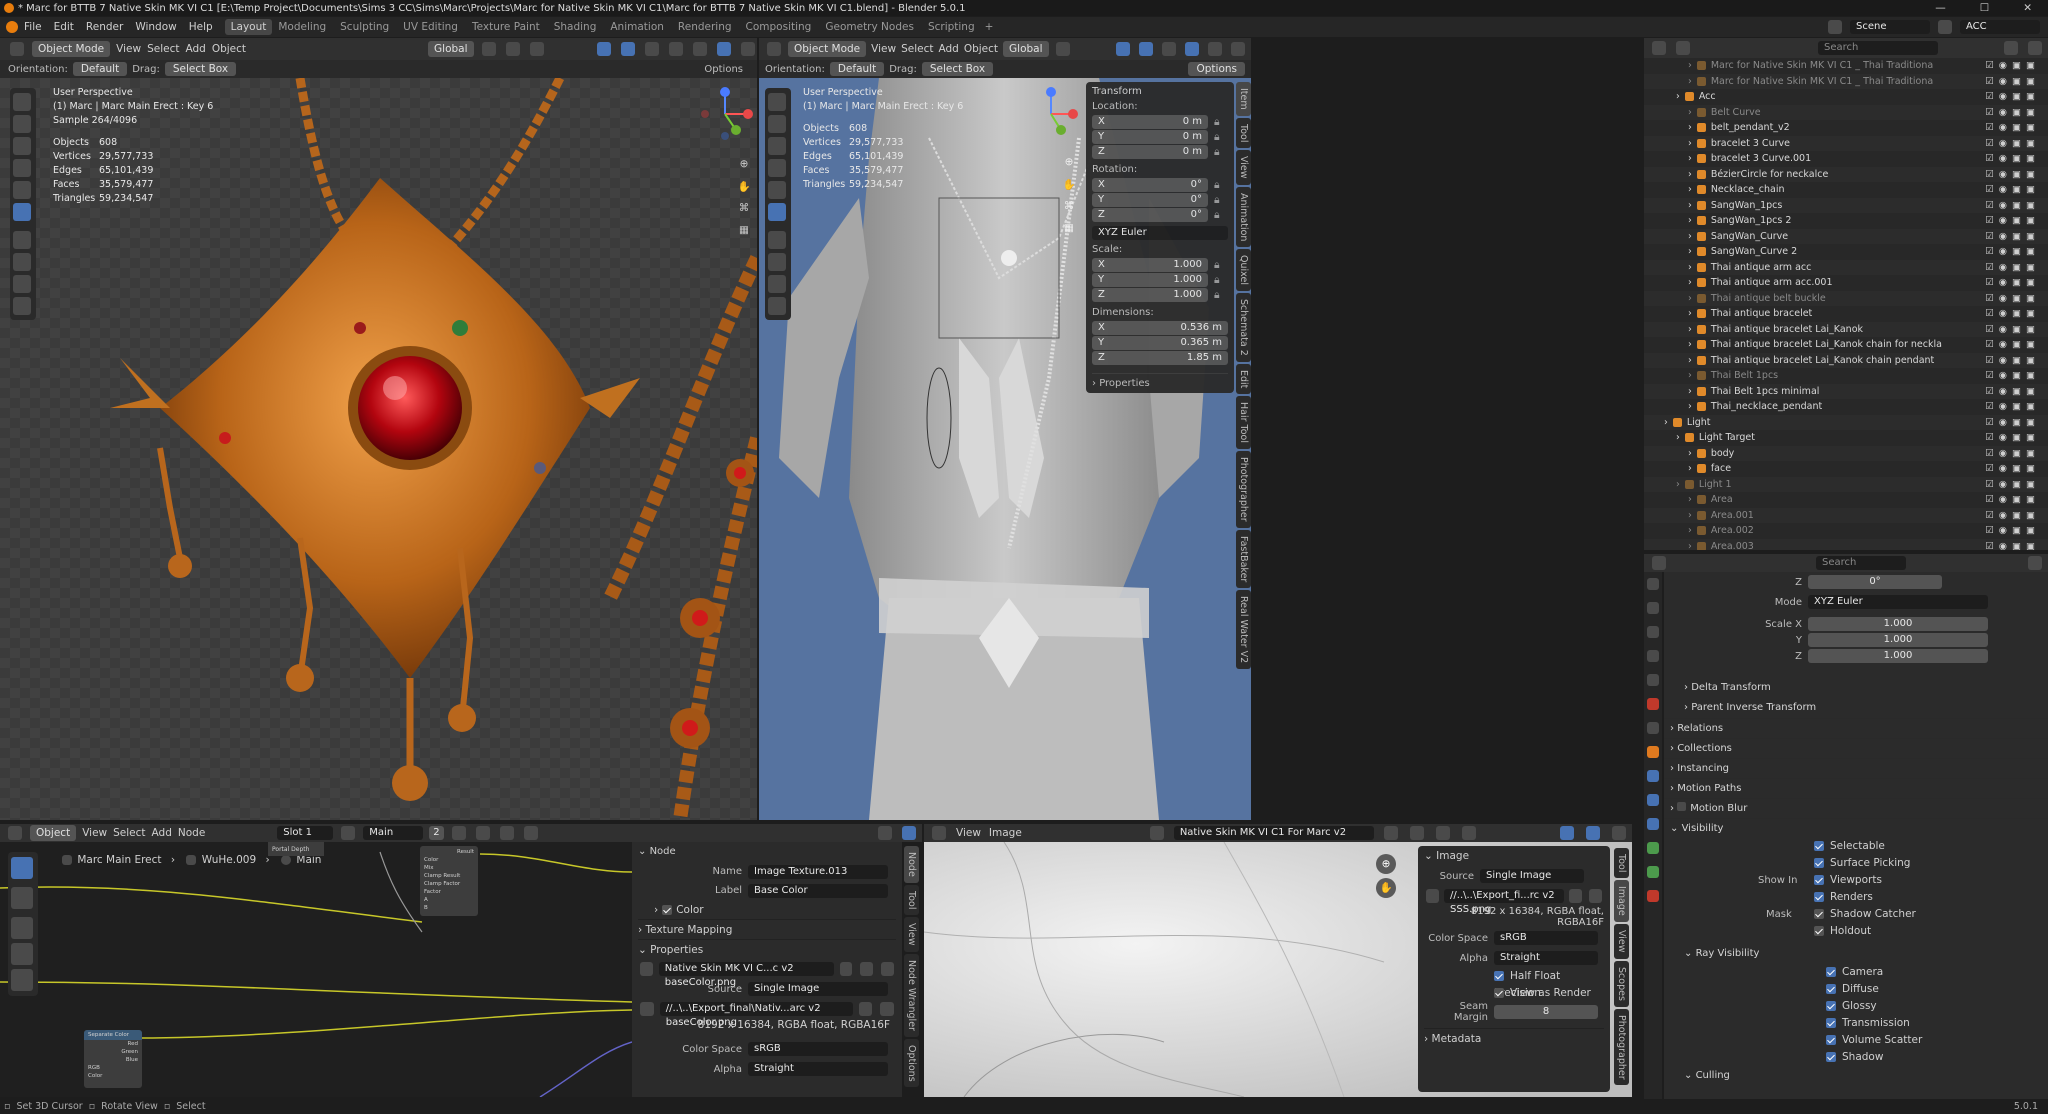 This screenshot has height=1114, width=2048. What do you see at coordinates (1192, 49) in the screenshot?
I see `shading-solid-icon` at bounding box center [1192, 49].